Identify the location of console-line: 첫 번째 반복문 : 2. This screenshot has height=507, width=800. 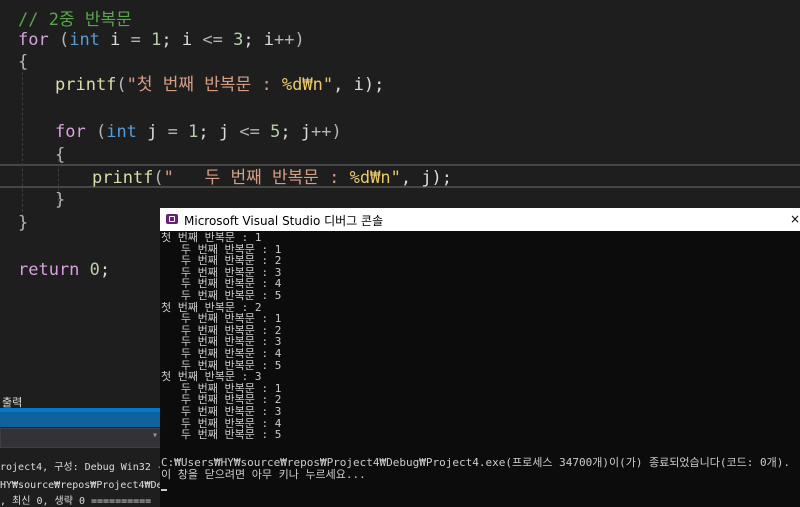
(211, 307).